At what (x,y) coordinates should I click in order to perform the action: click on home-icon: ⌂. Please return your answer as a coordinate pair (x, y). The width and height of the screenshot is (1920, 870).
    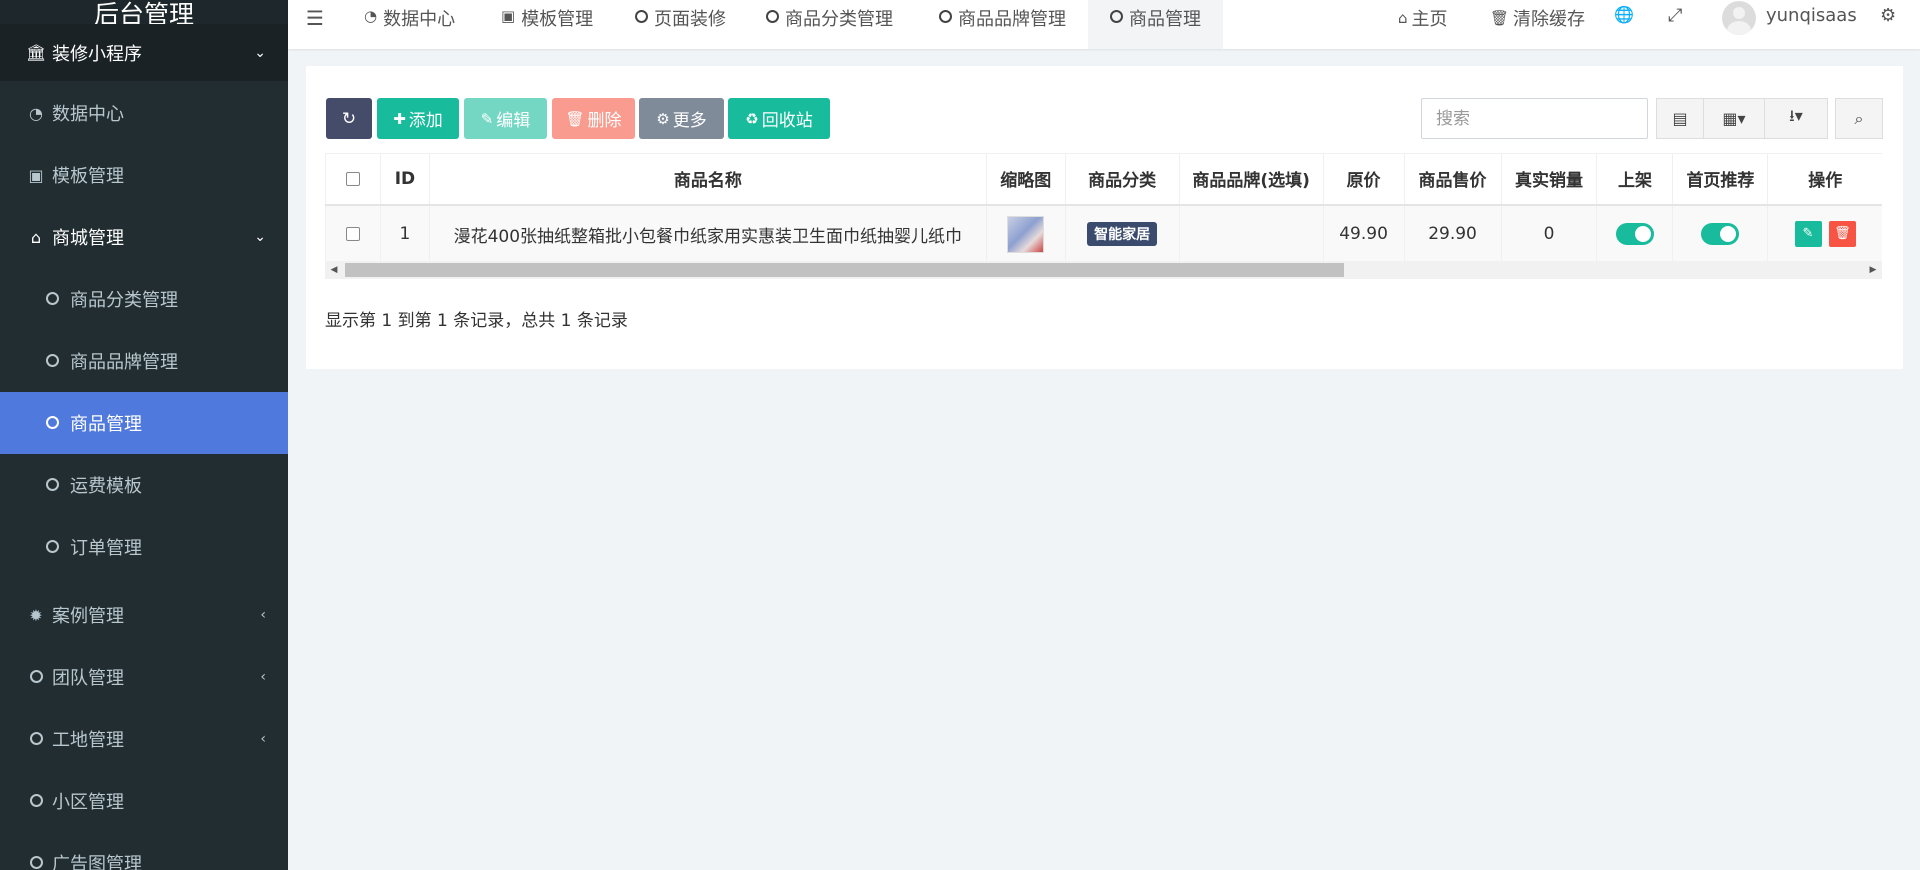
    Looking at the image, I should click on (36, 237).